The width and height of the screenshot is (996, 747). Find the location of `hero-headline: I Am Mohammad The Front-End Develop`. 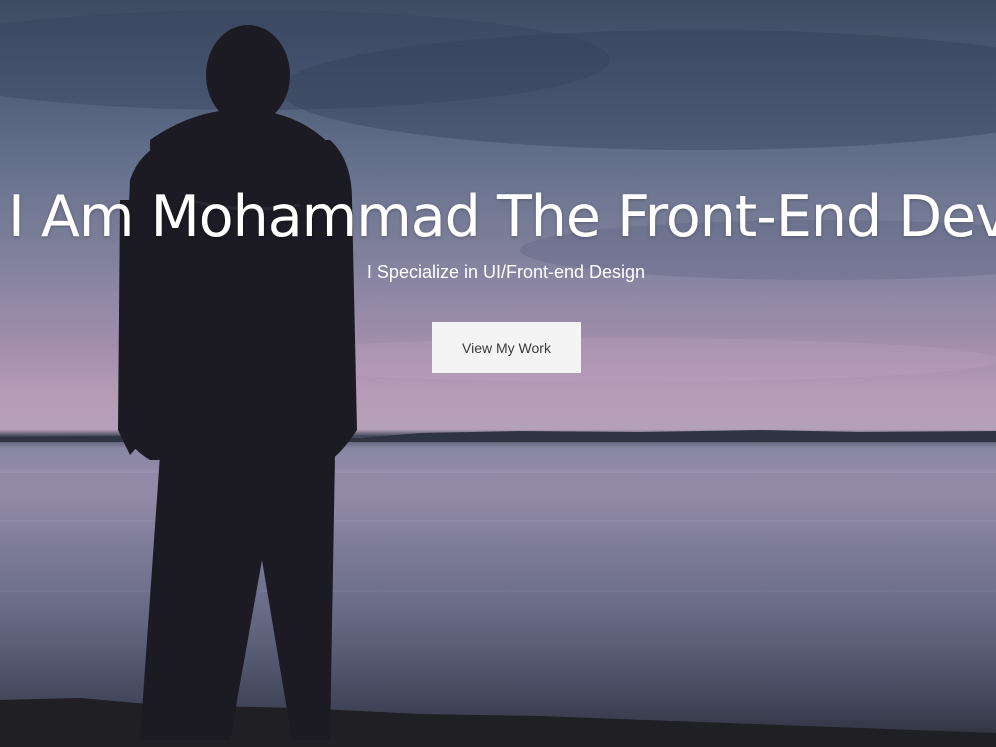

hero-headline: I Am Mohammad The Front-End Develop is located at coordinates (502, 217).